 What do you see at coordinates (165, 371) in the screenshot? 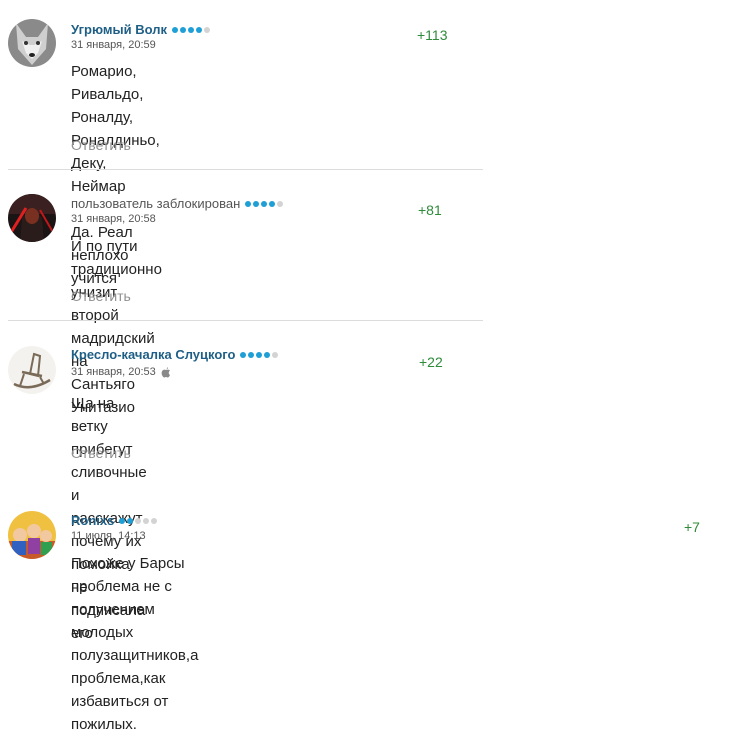
I see `apple-icon` at bounding box center [165, 371].